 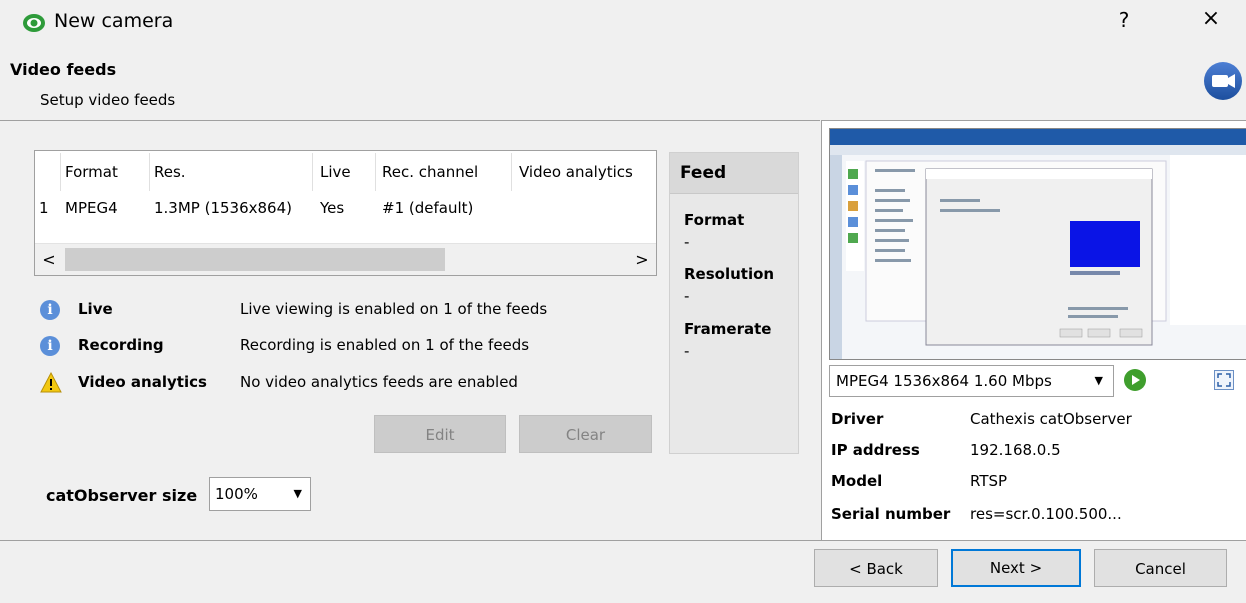 I want to click on feed-details-box: Feed Format - Resolution - Framerate -, so click(x=734, y=303).